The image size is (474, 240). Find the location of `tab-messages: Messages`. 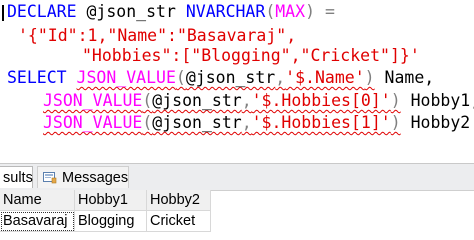

tab-messages: Messages is located at coordinates (83, 177).